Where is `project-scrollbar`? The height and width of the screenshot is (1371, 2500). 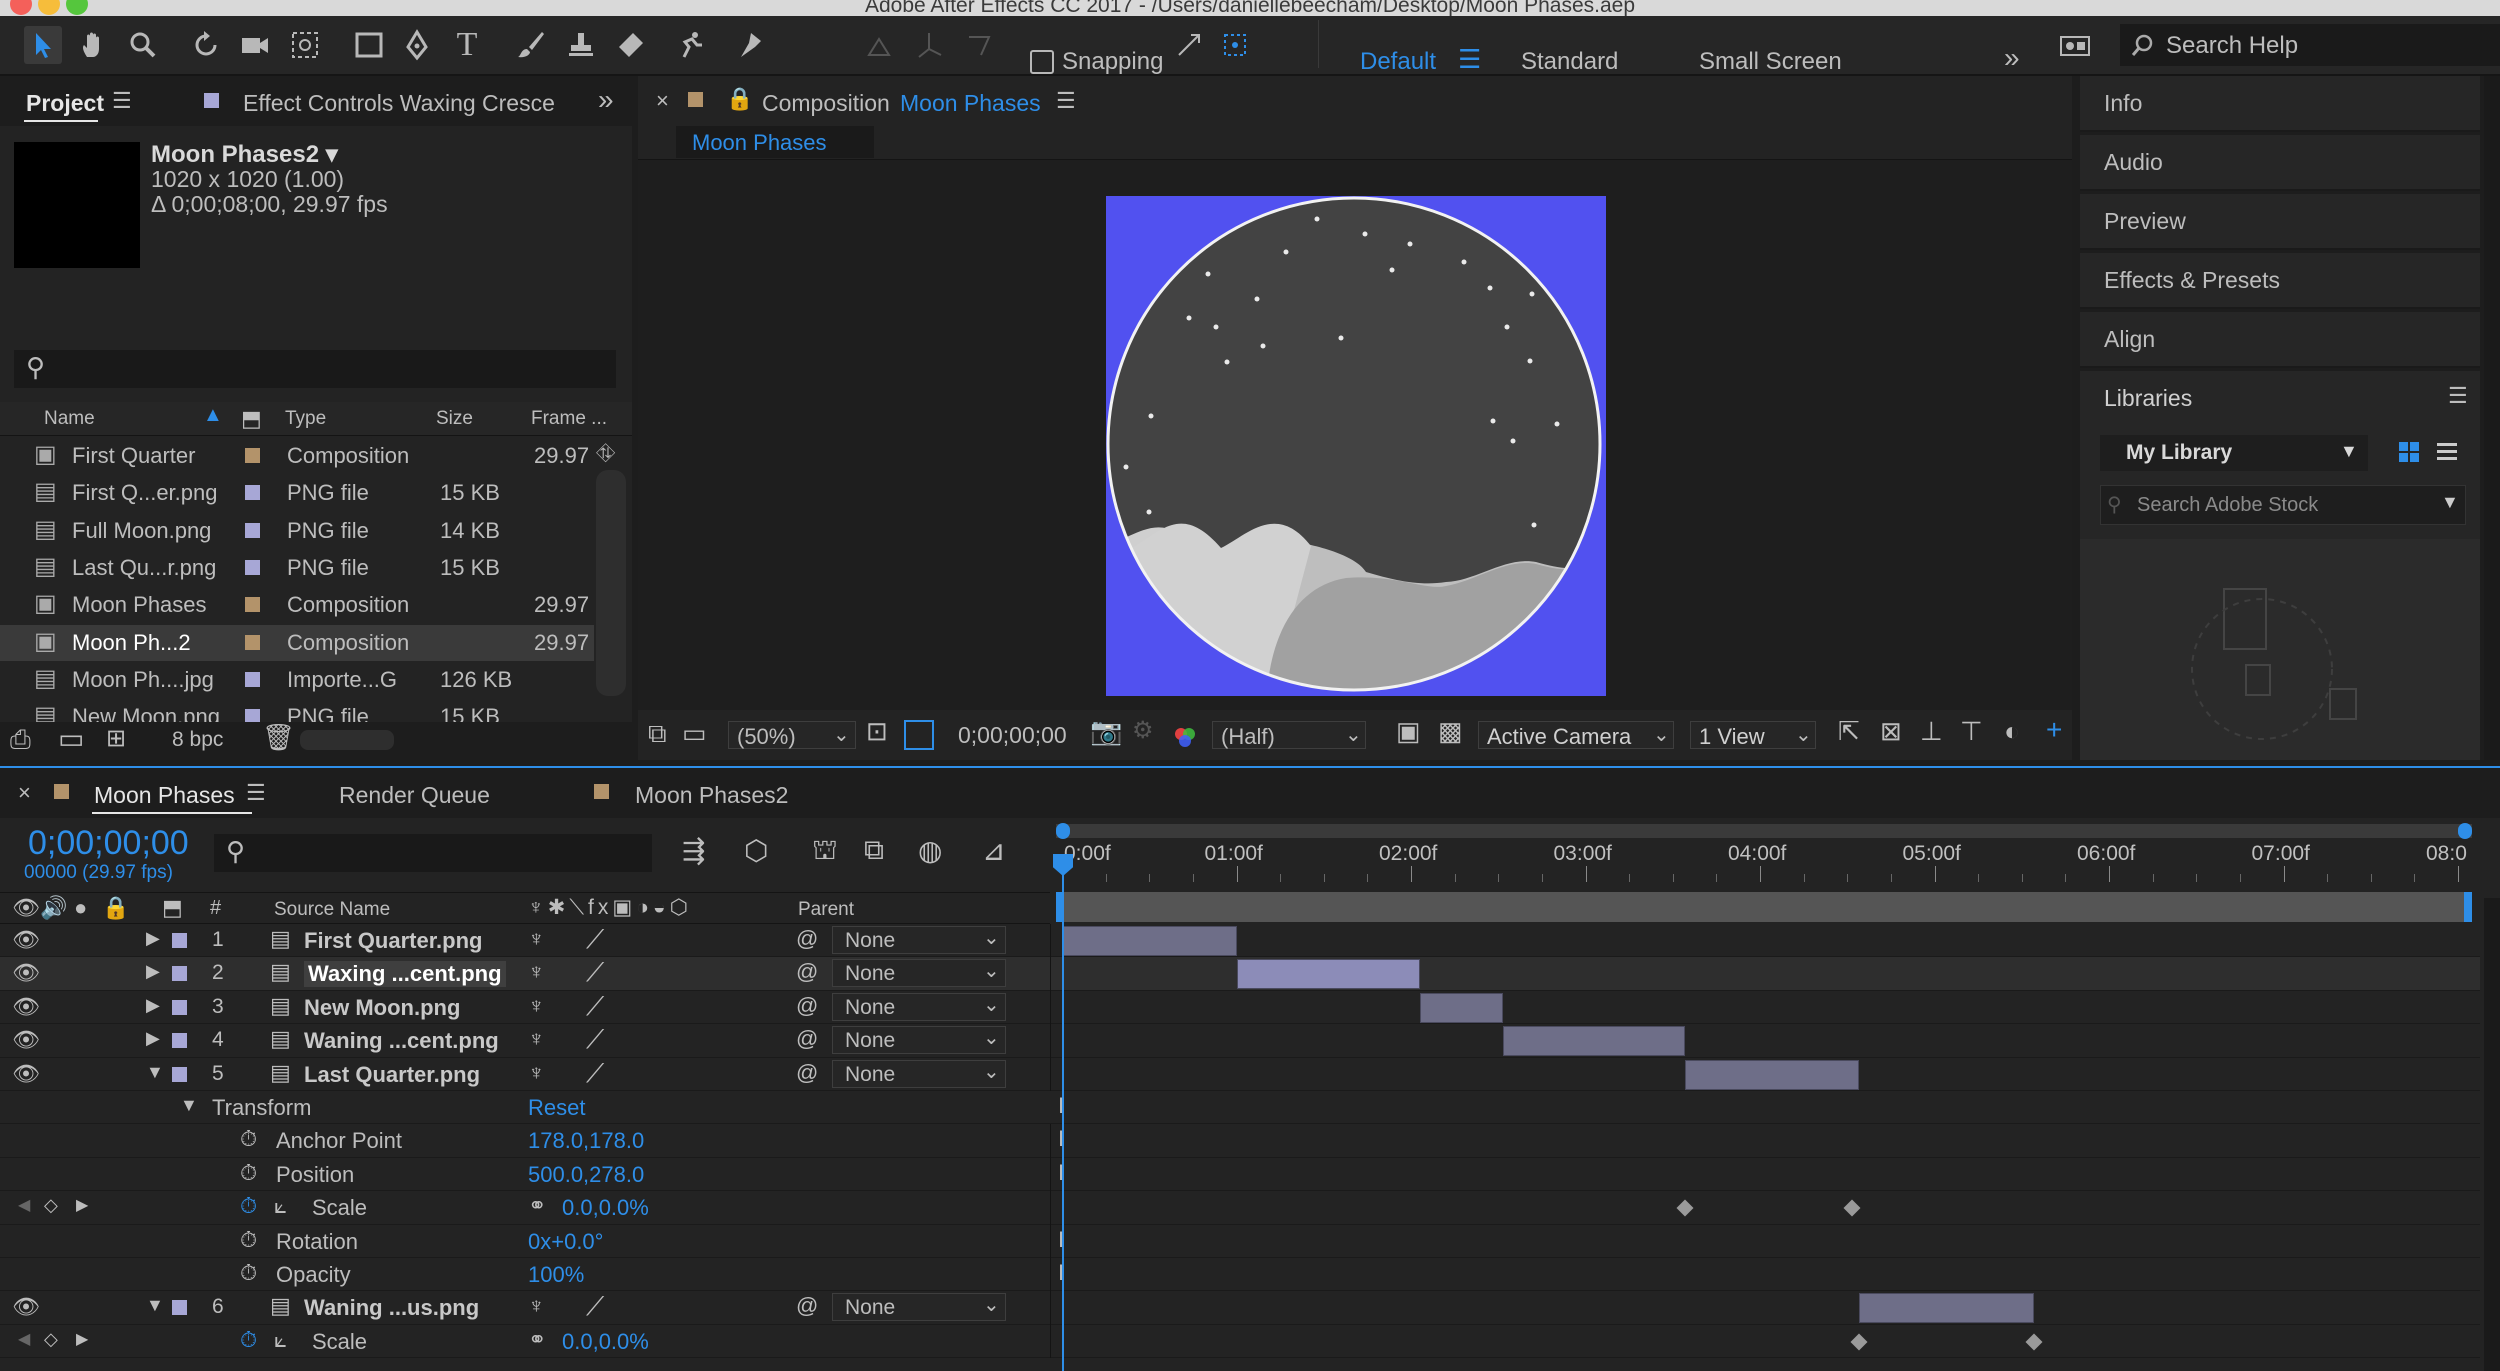 project-scrollbar is located at coordinates (611, 583).